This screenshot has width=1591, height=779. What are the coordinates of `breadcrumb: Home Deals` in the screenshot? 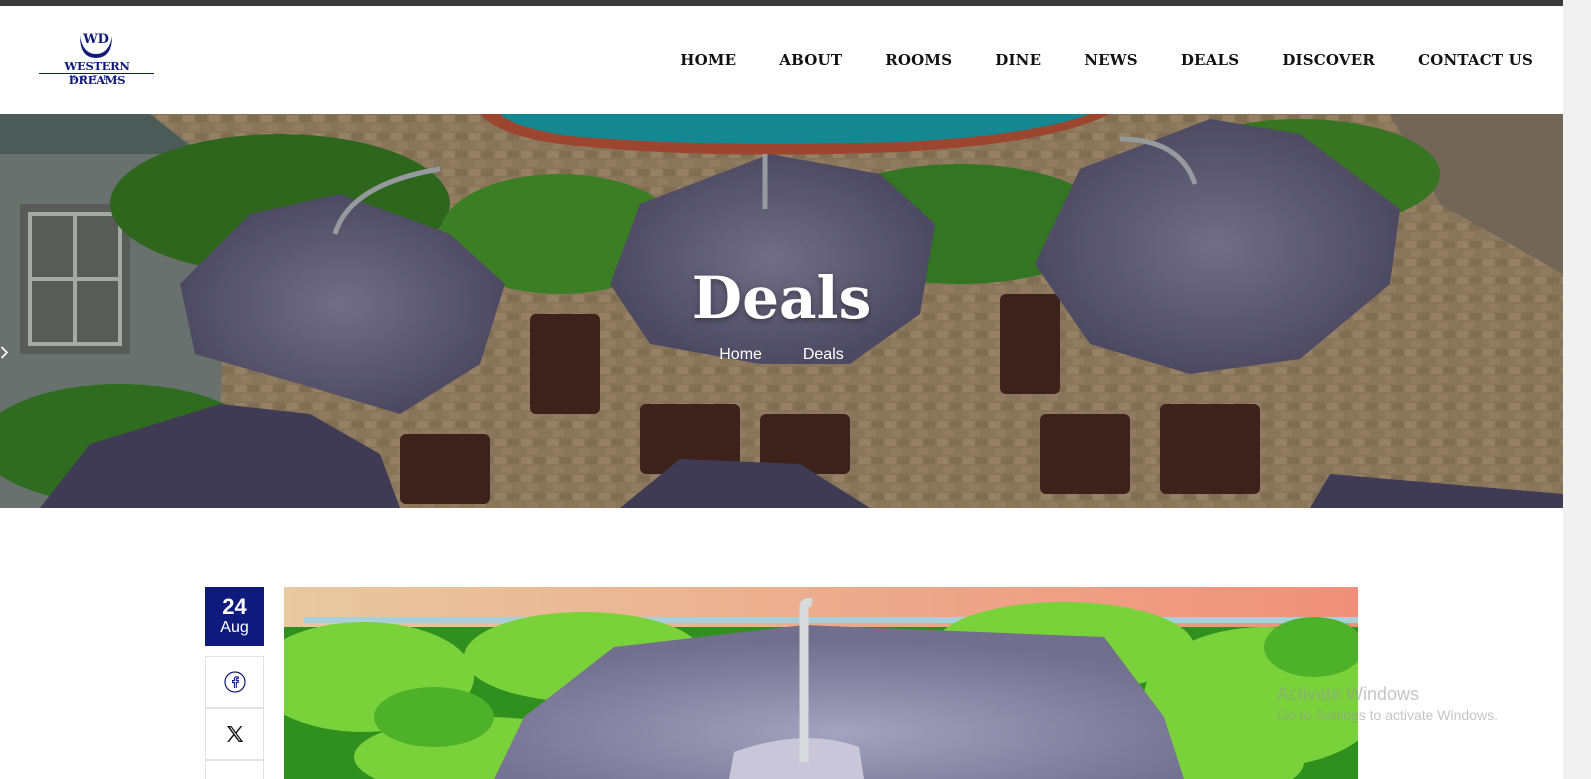 It's located at (781, 355).